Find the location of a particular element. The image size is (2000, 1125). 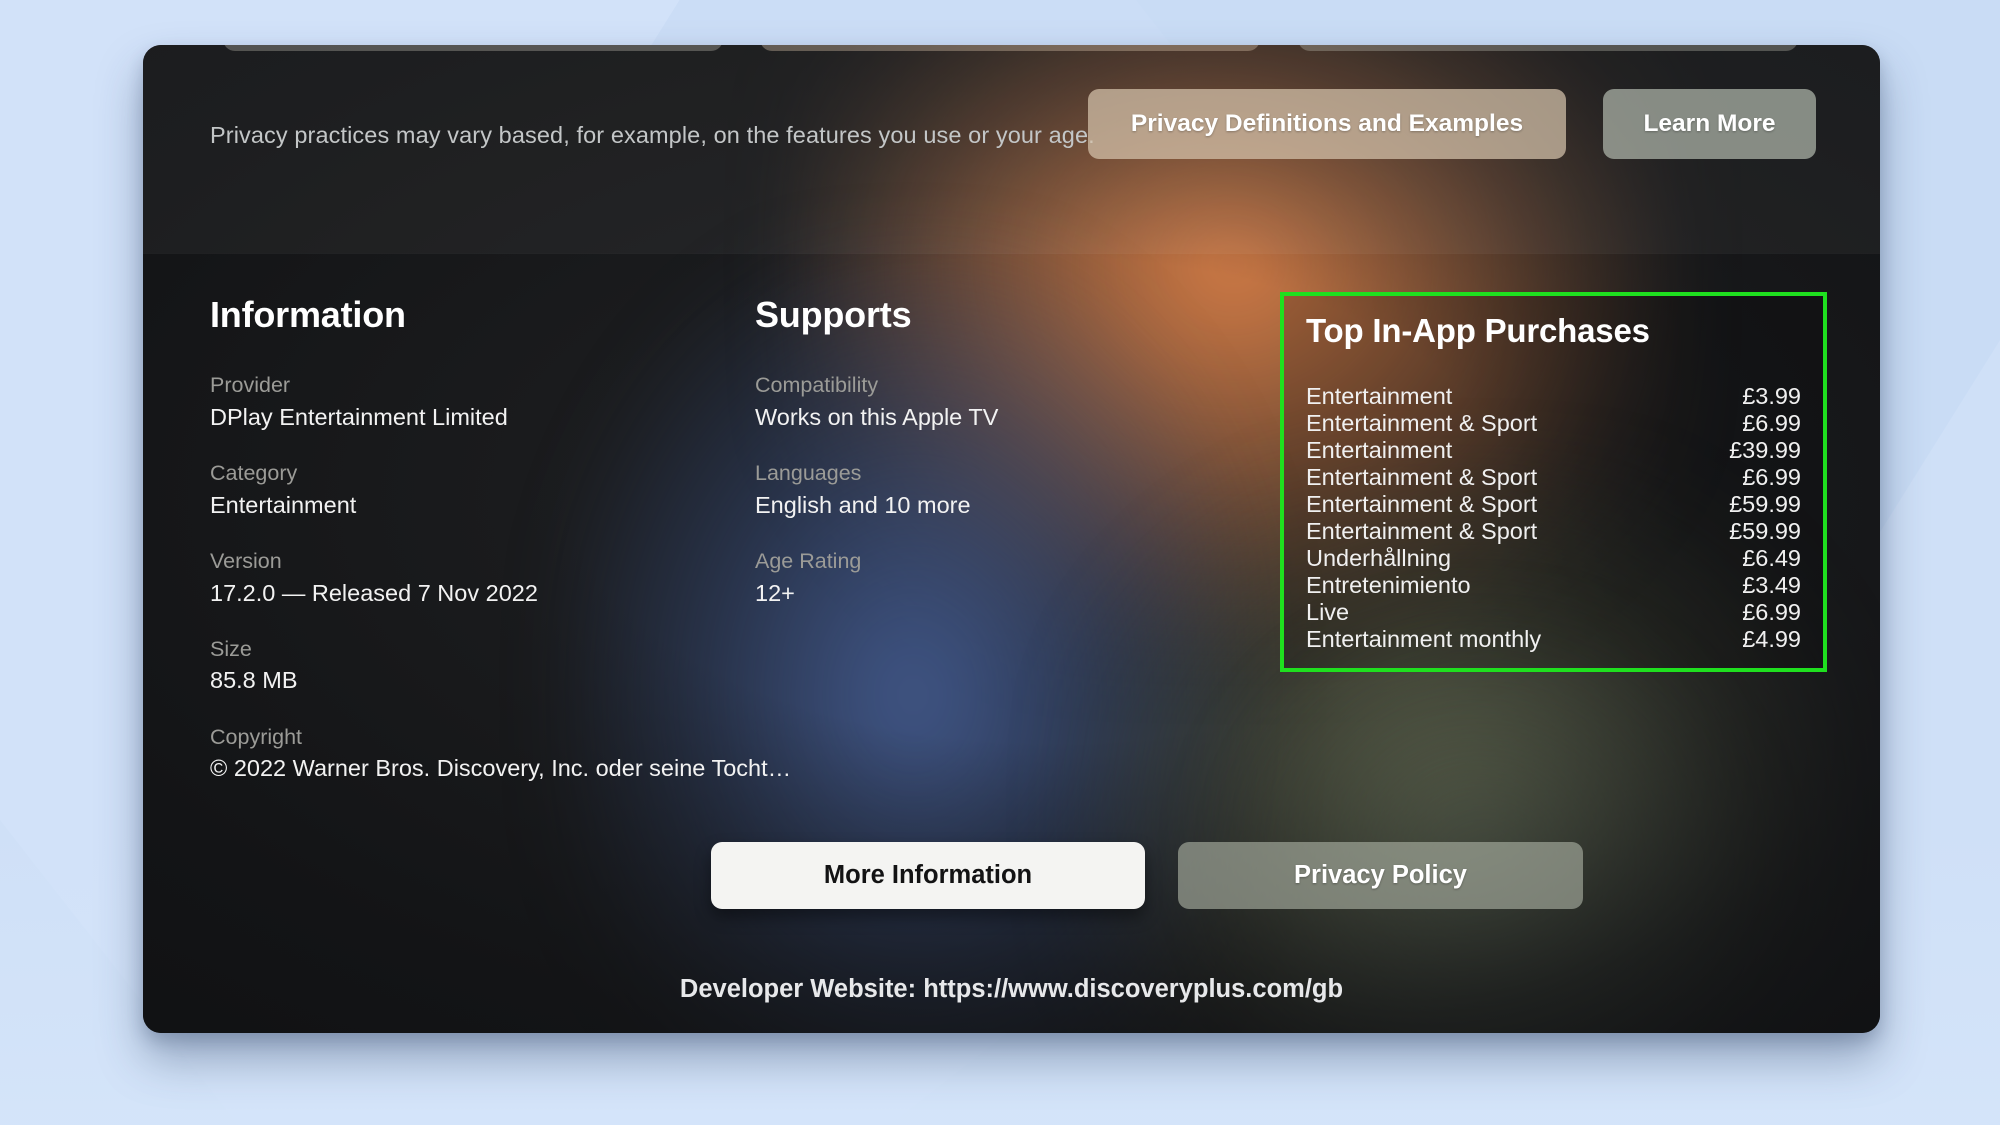

list-item: Entertainment £39.99 is located at coordinates (1553, 450).